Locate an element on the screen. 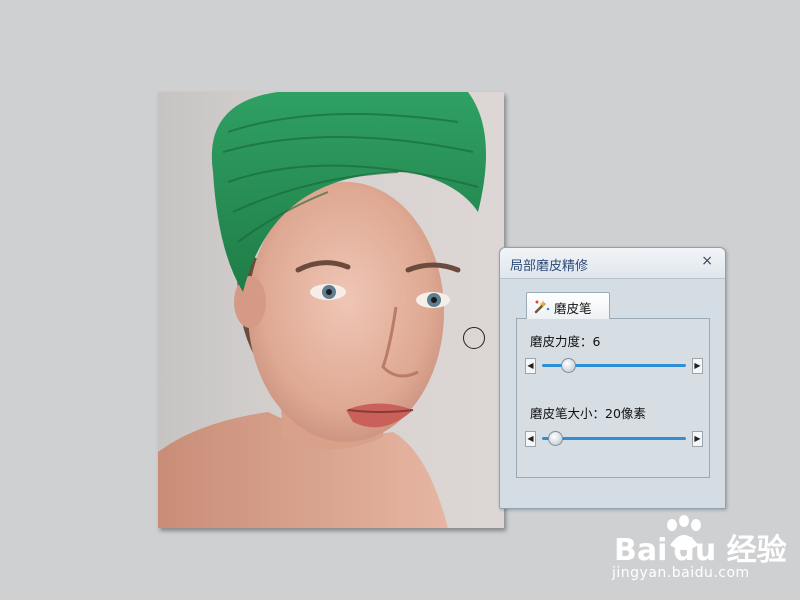  tab-label: 磨皮笔 is located at coordinates (573, 308).